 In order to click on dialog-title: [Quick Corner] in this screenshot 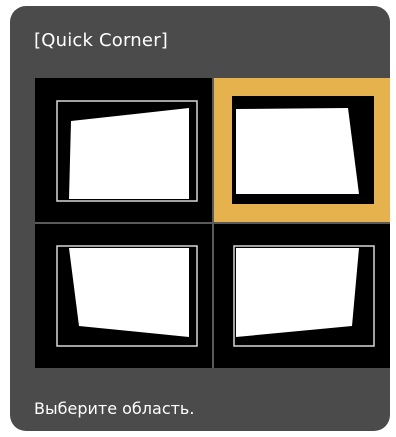, I will do `click(101, 40)`.